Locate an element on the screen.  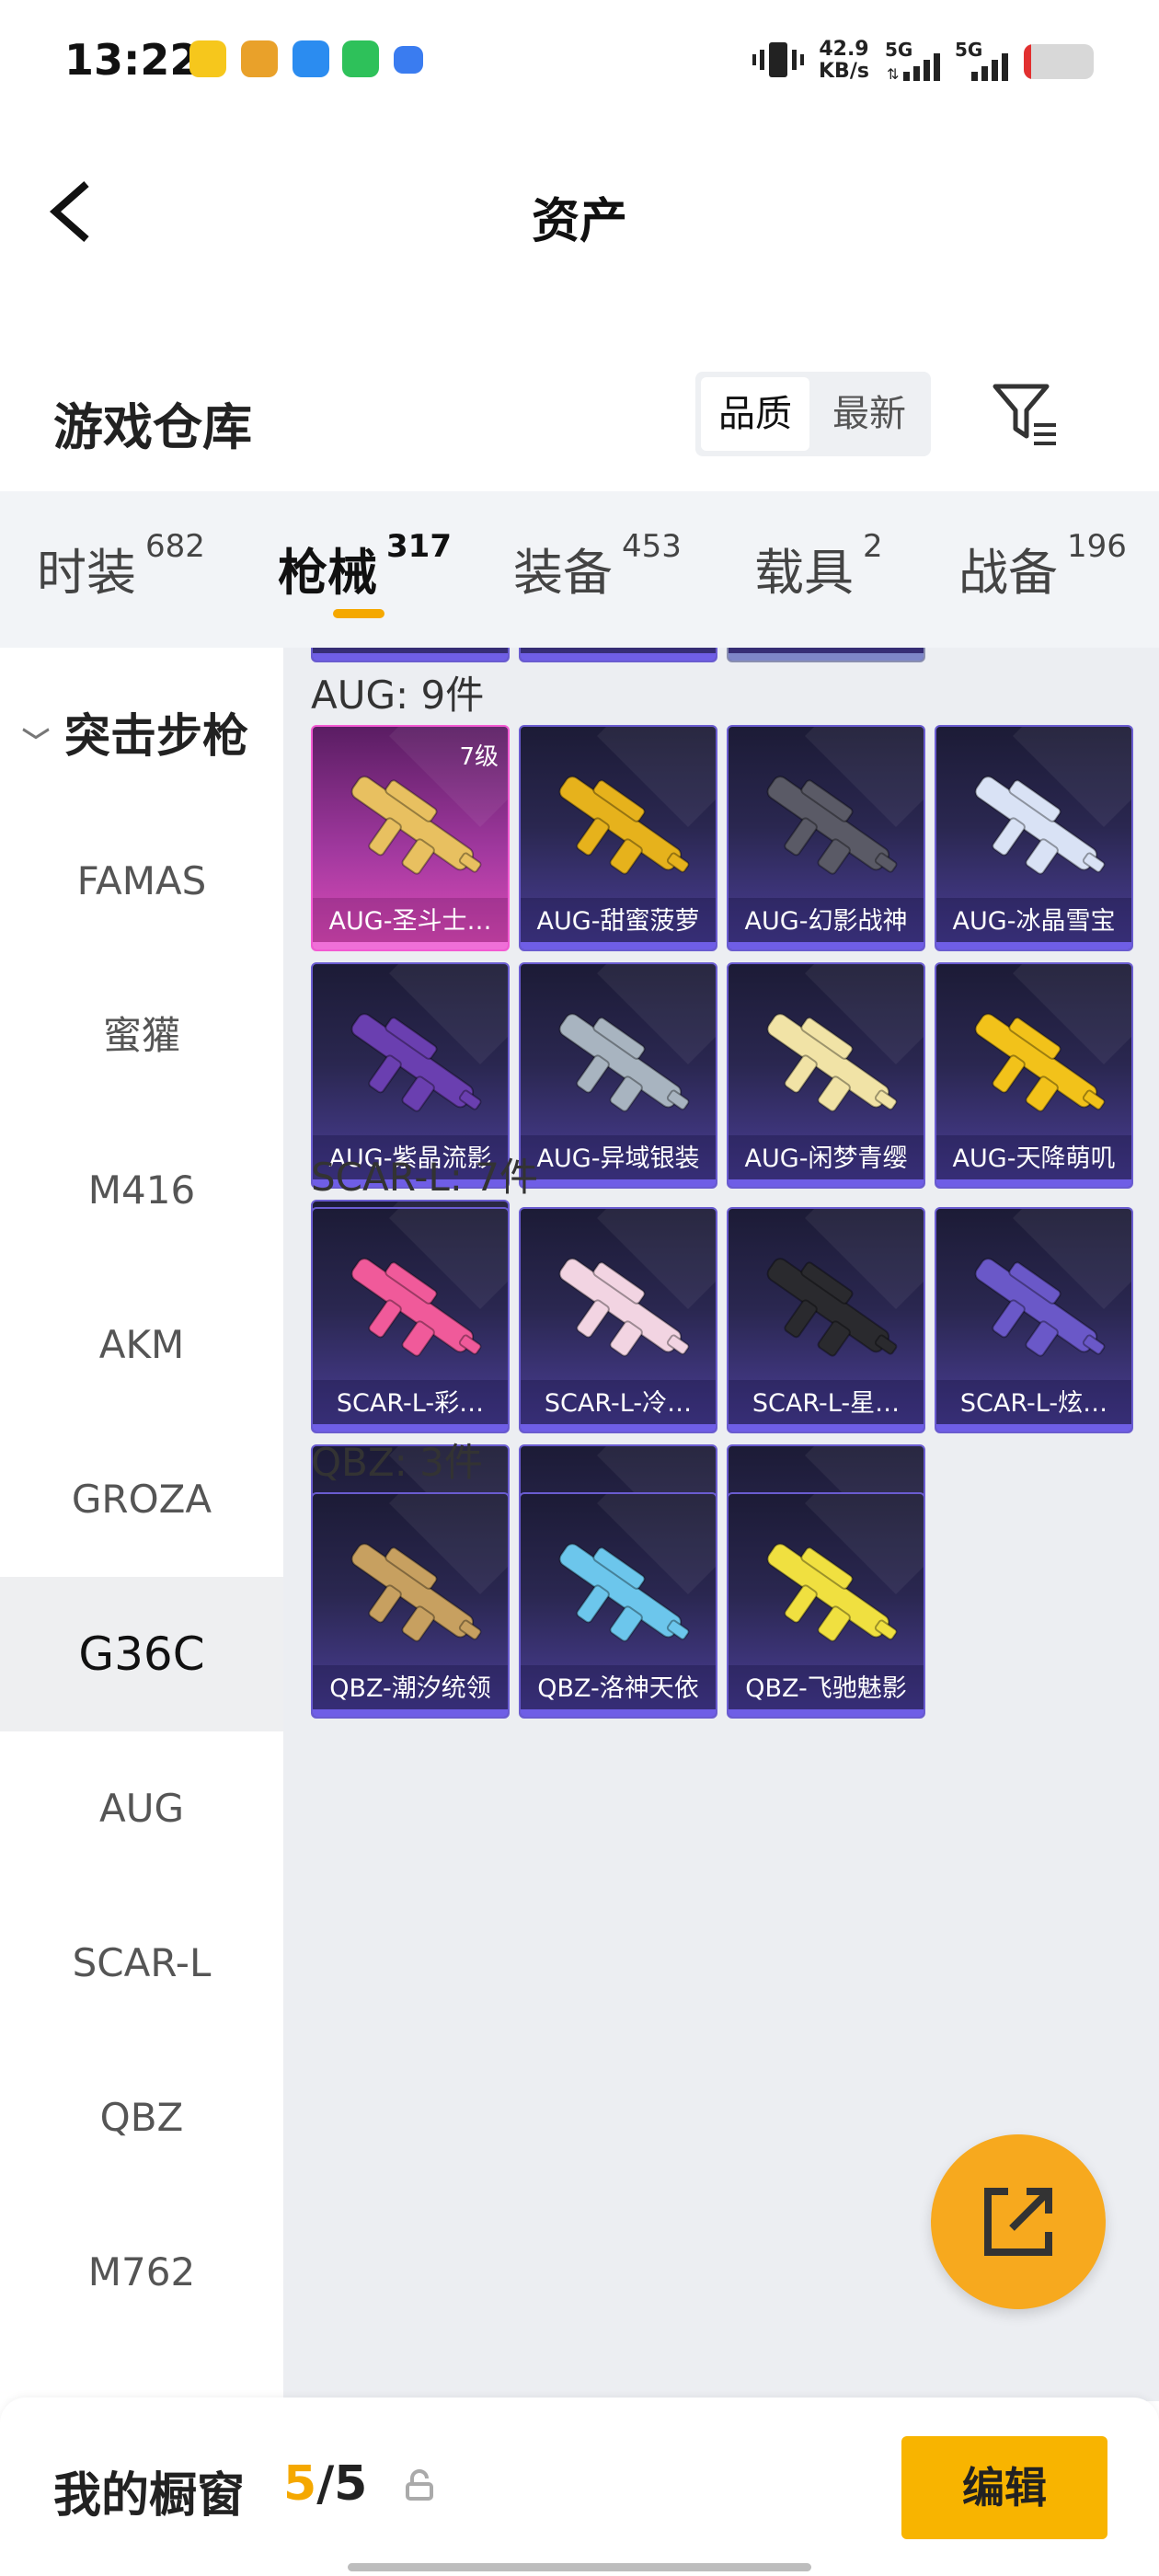
sidebar-item-famas: FAMAS is located at coordinates (141, 881).